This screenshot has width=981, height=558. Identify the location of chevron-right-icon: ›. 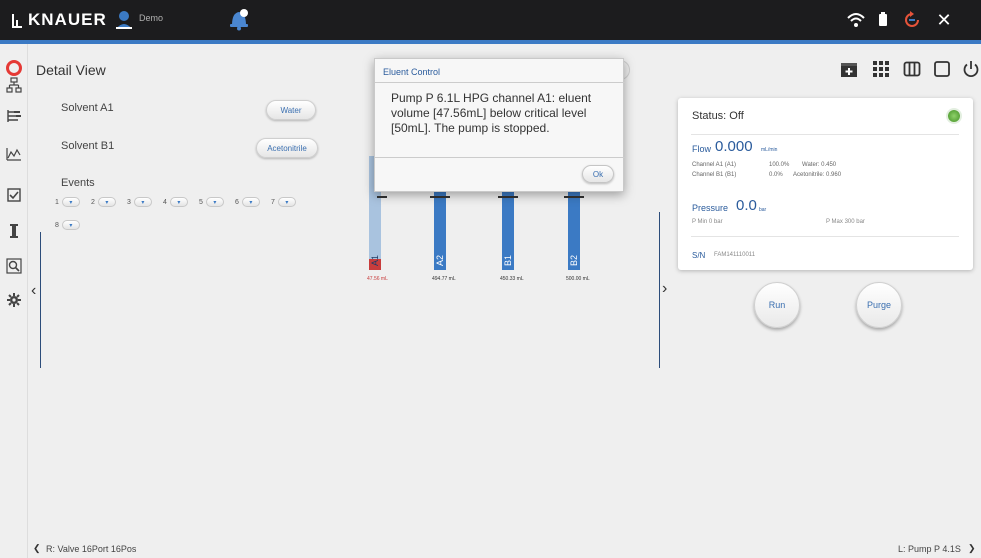
(664, 289).